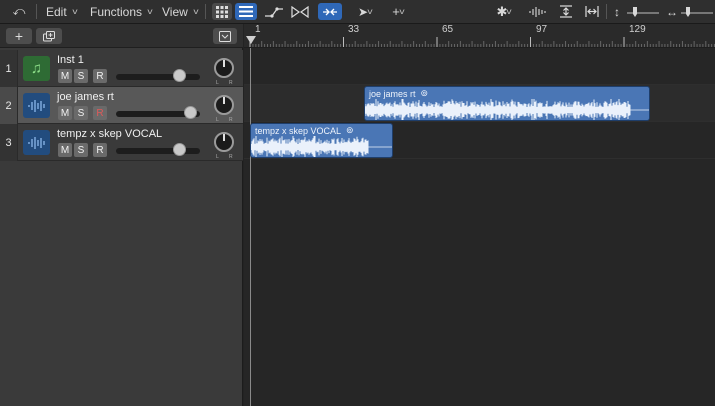 Image resolution: width=715 pixels, height=406 pixels. I want to click on catch-playhead-button, so click(330, 11).